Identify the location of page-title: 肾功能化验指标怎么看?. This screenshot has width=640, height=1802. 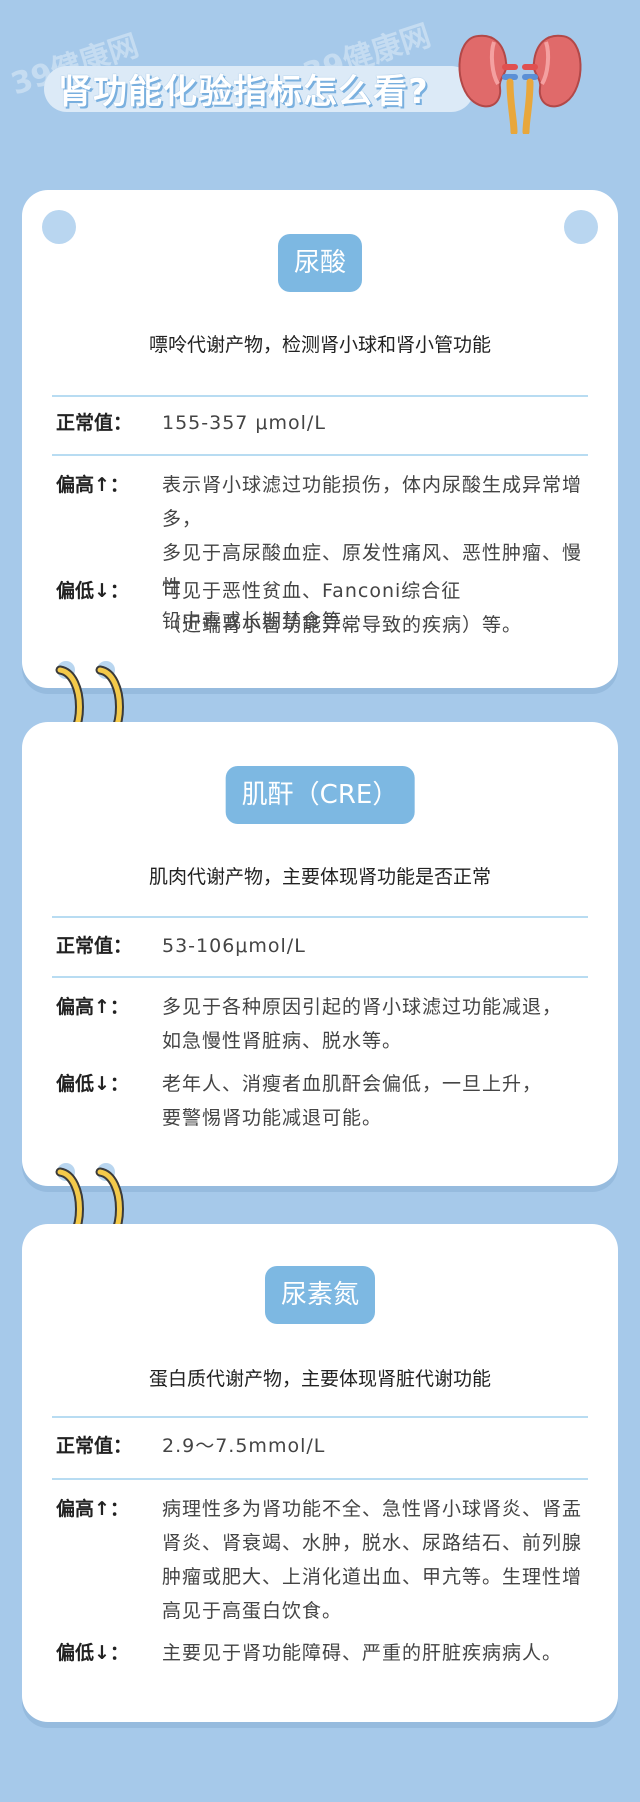
(243, 92).